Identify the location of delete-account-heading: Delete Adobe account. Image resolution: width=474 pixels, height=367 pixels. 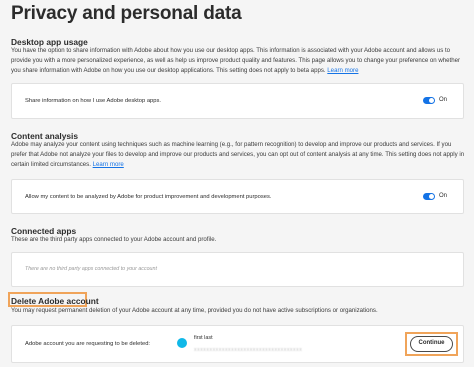
(55, 301).